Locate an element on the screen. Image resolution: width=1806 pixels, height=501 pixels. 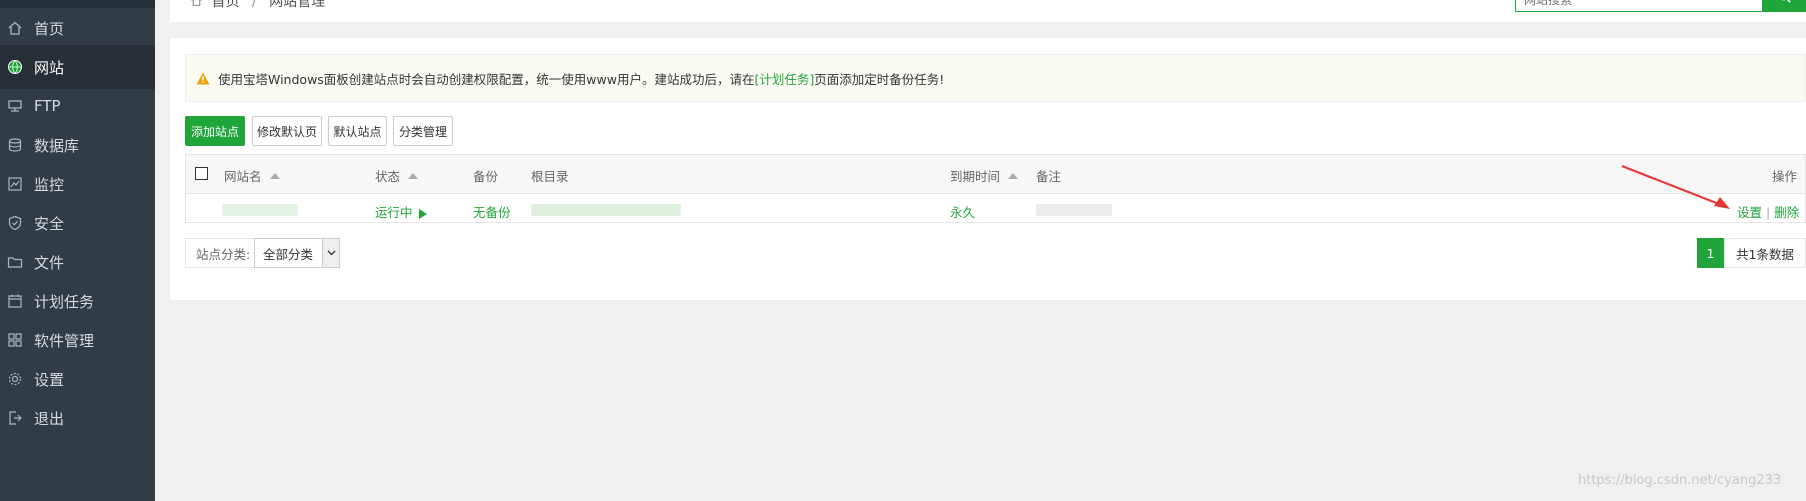
breadcrumb: 首页 / 网站管理 is located at coordinates (257, 5).